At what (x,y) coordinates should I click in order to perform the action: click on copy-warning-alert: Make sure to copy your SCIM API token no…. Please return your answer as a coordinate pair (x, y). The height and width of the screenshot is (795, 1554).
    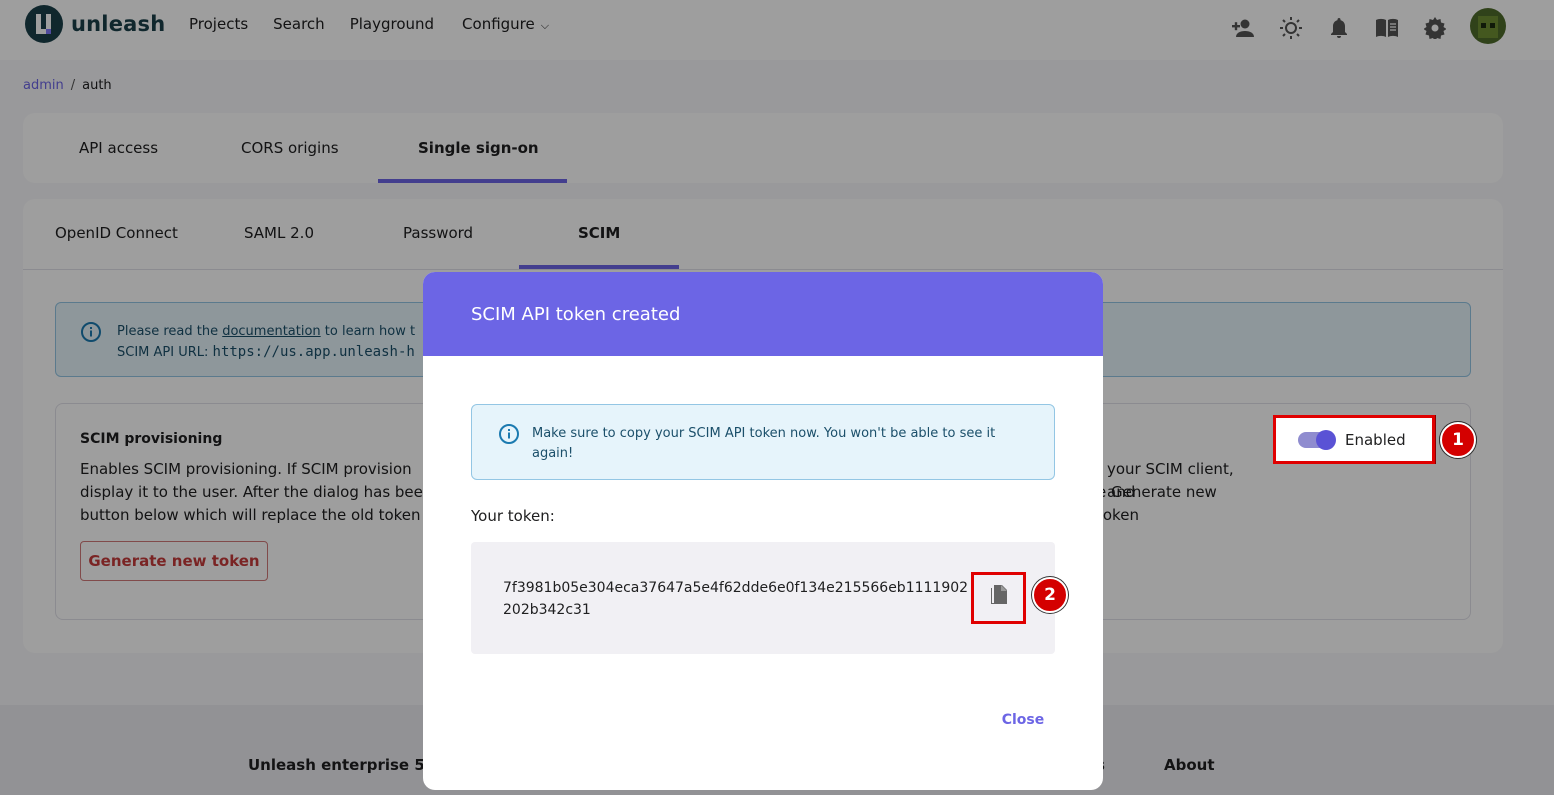
    Looking at the image, I should click on (763, 442).